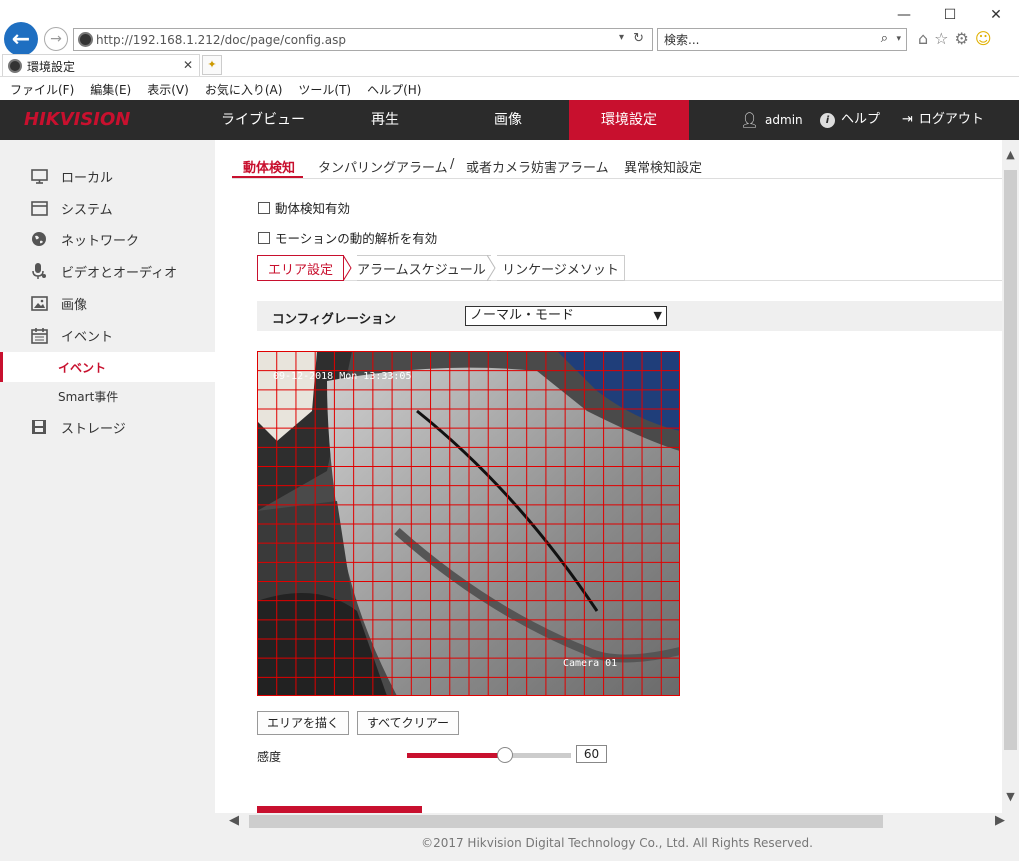  What do you see at coordinates (621, 37) in the screenshot?
I see `address-dropdown-icon: ▾` at bounding box center [621, 37].